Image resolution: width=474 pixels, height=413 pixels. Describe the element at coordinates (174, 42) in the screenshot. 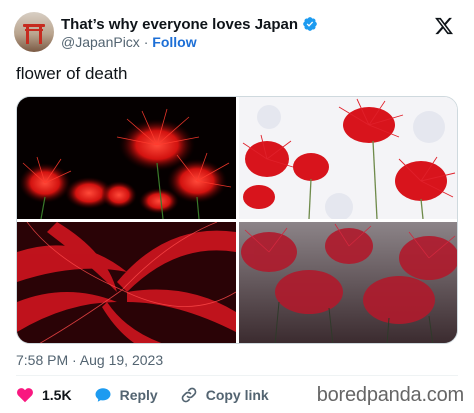

I see `follow-button: Follow` at that location.